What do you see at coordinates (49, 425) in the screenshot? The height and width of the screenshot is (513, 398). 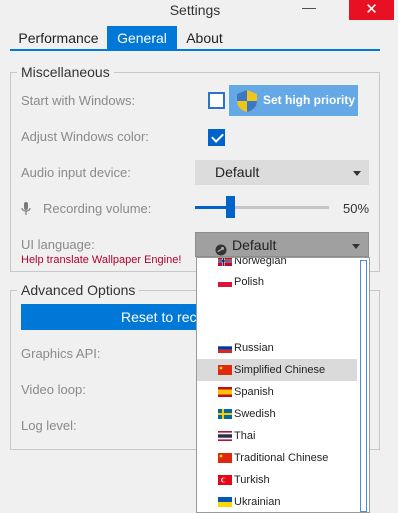 I see `log-level-label: Log level:` at bounding box center [49, 425].